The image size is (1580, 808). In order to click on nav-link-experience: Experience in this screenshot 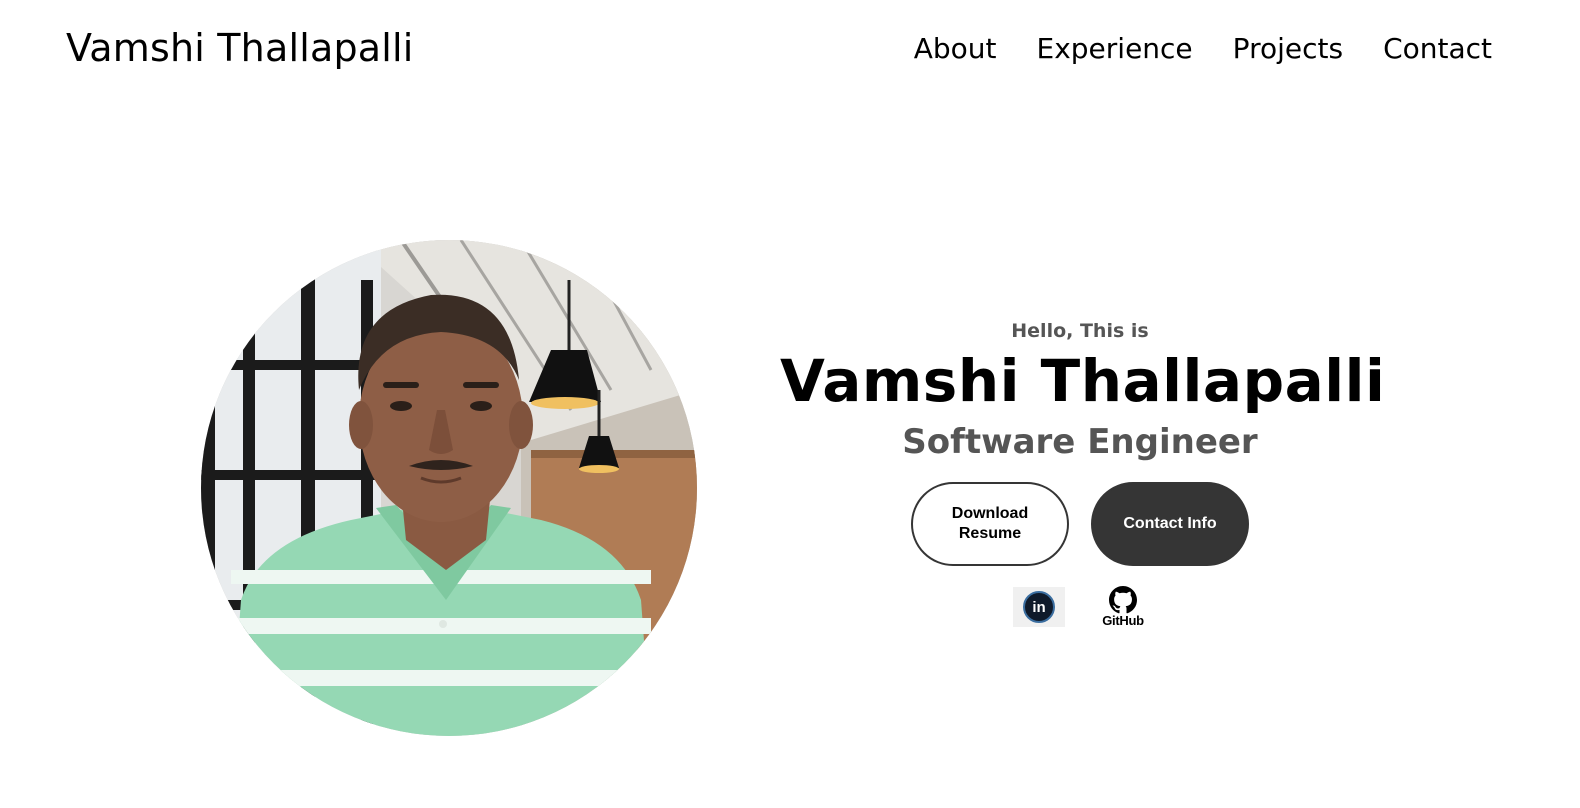, I will do `click(1115, 48)`.